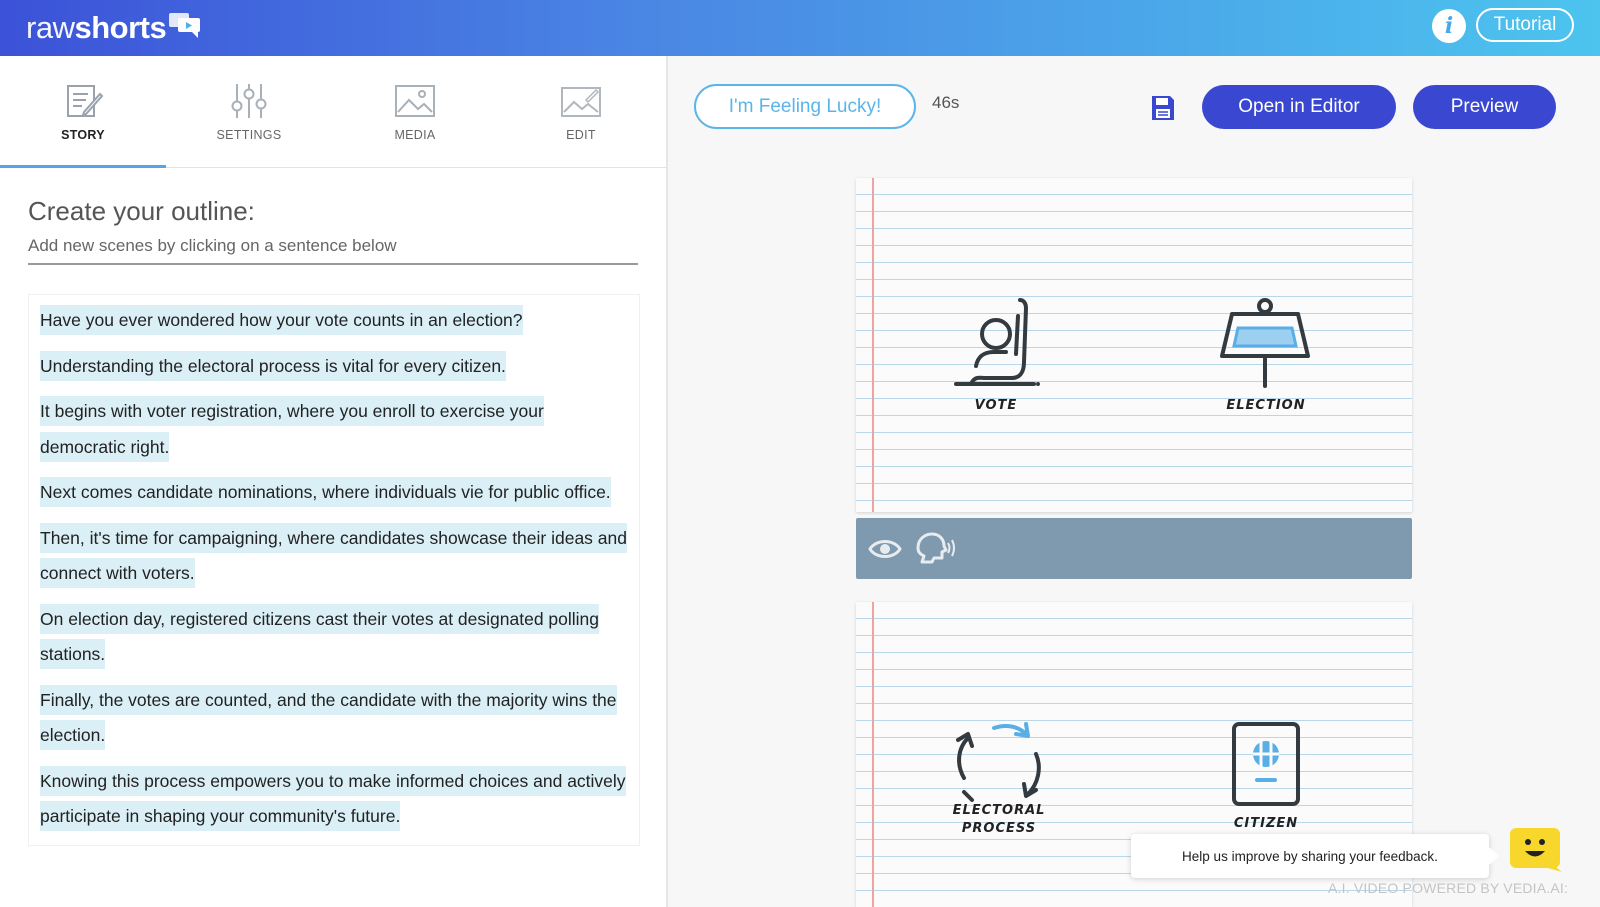 The height and width of the screenshot is (907, 1600). I want to click on election-podium-icon, so click(1265, 343).